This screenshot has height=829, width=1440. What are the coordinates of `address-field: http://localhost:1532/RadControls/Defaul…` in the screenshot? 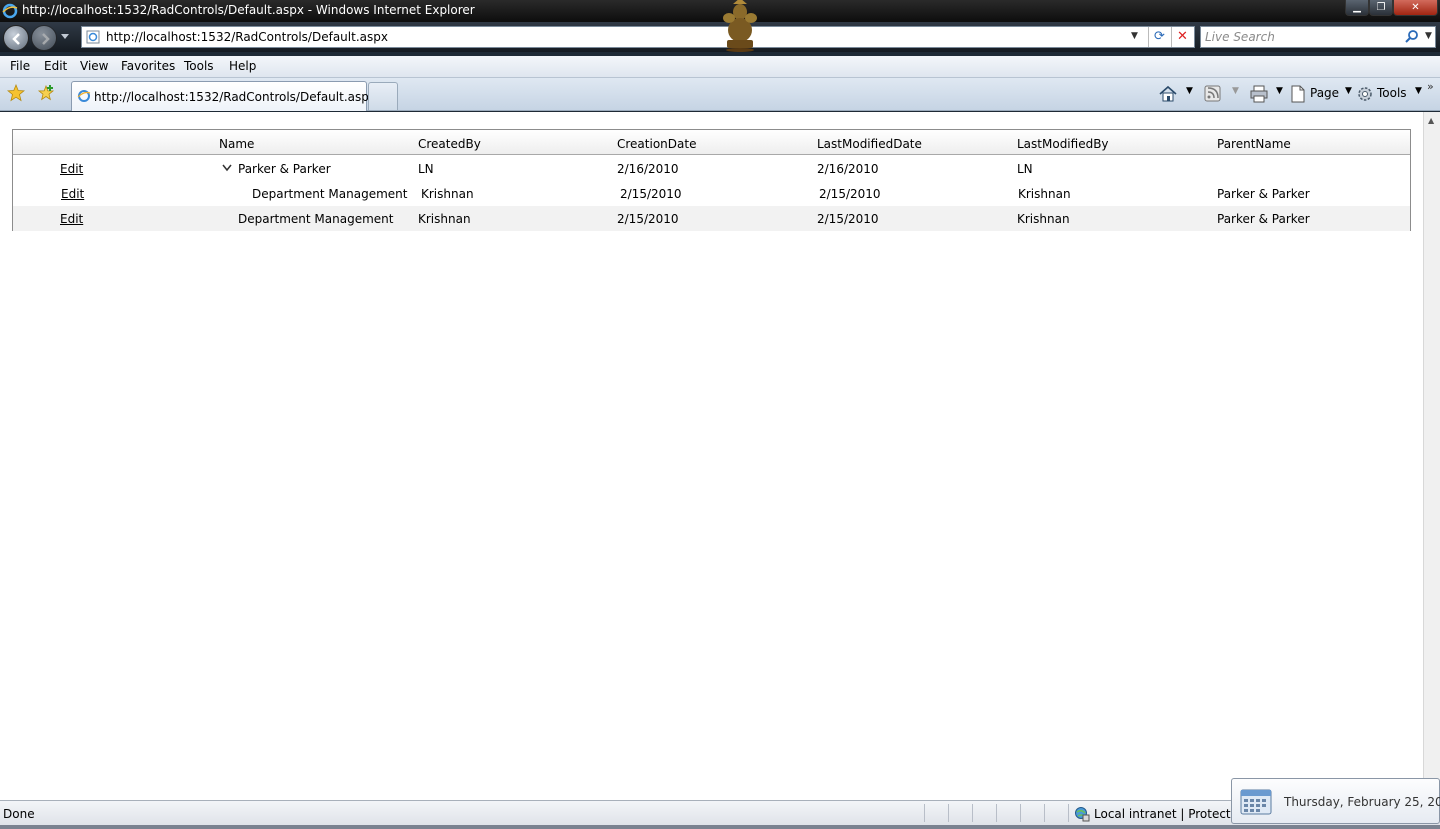 It's located at (638, 37).